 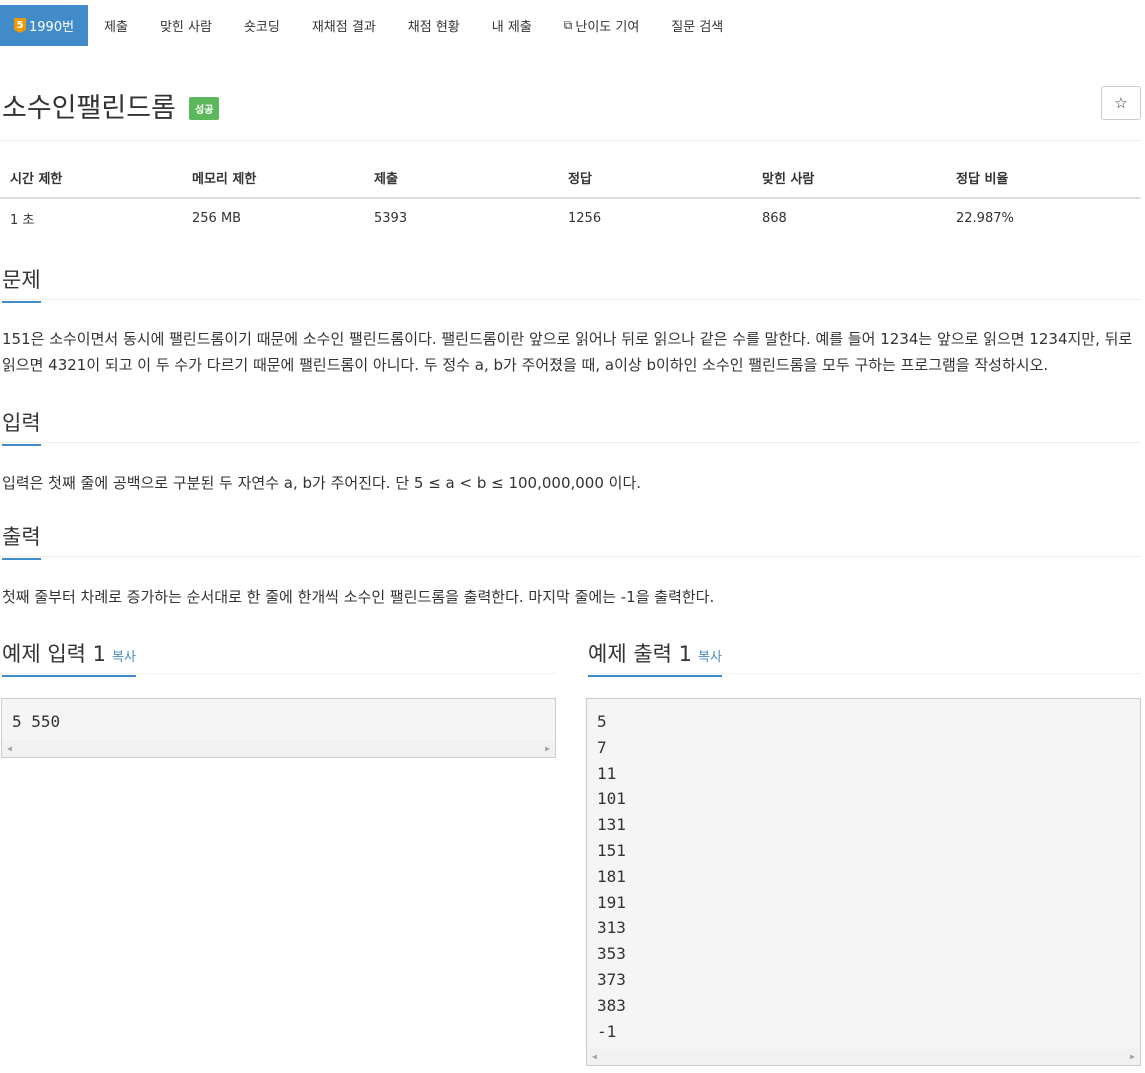 What do you see at coordinates (849, 178) in the screenshot?
I see `header-solvers: 맞힌 사람` at bounding box center [849, 178].